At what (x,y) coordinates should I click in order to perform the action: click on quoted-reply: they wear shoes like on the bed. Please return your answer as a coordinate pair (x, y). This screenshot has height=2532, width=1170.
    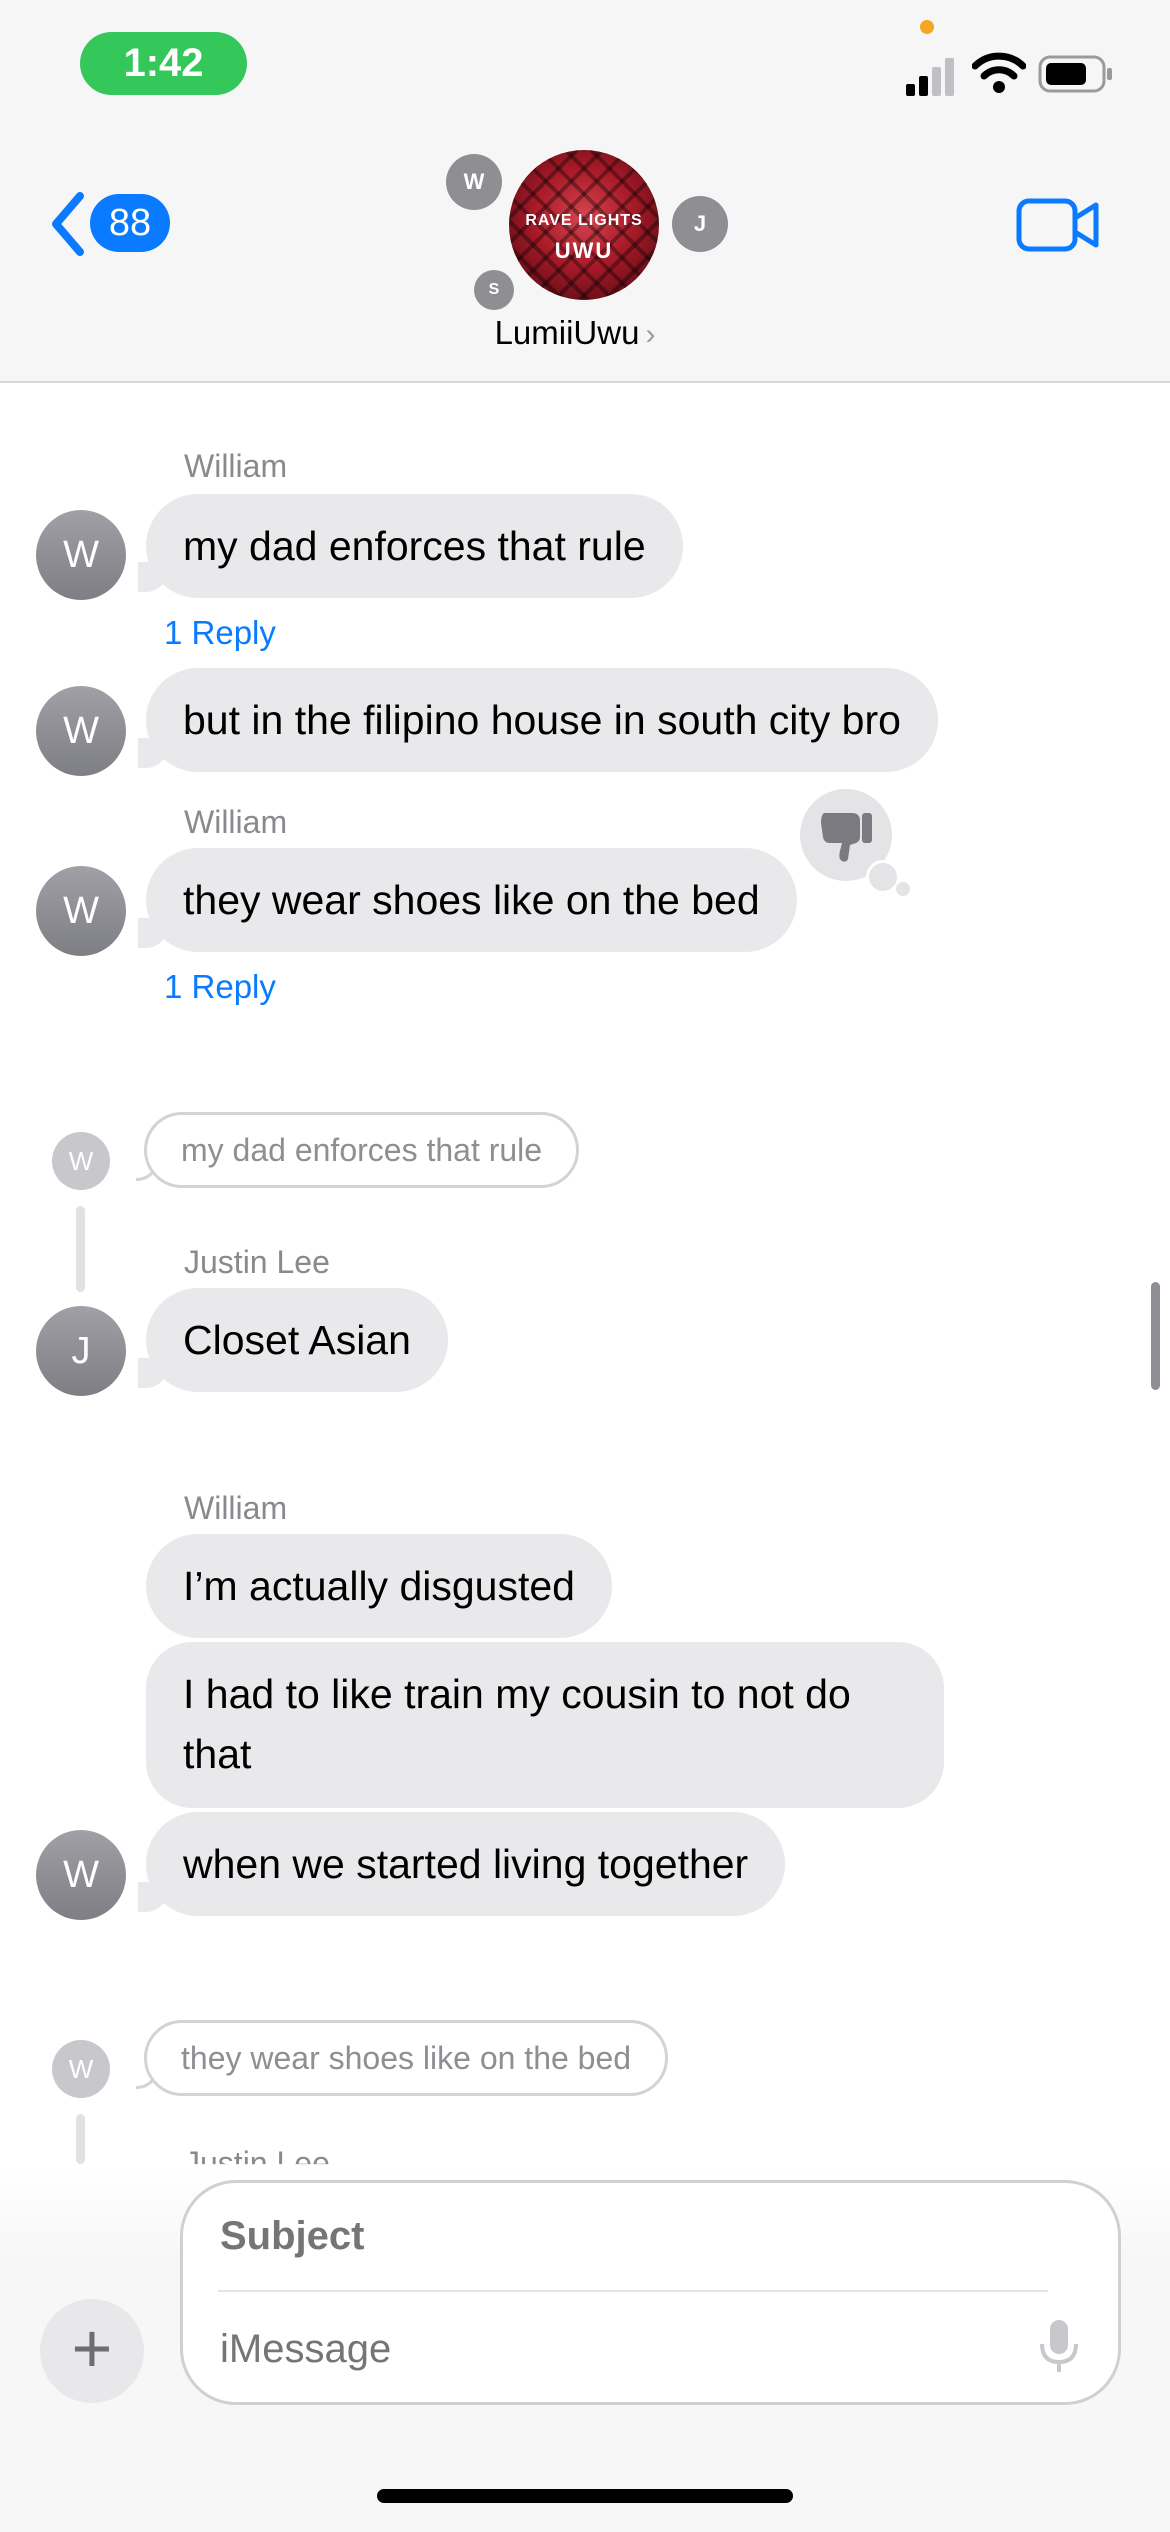
    Looking at the image, I should click on (406, 2058).